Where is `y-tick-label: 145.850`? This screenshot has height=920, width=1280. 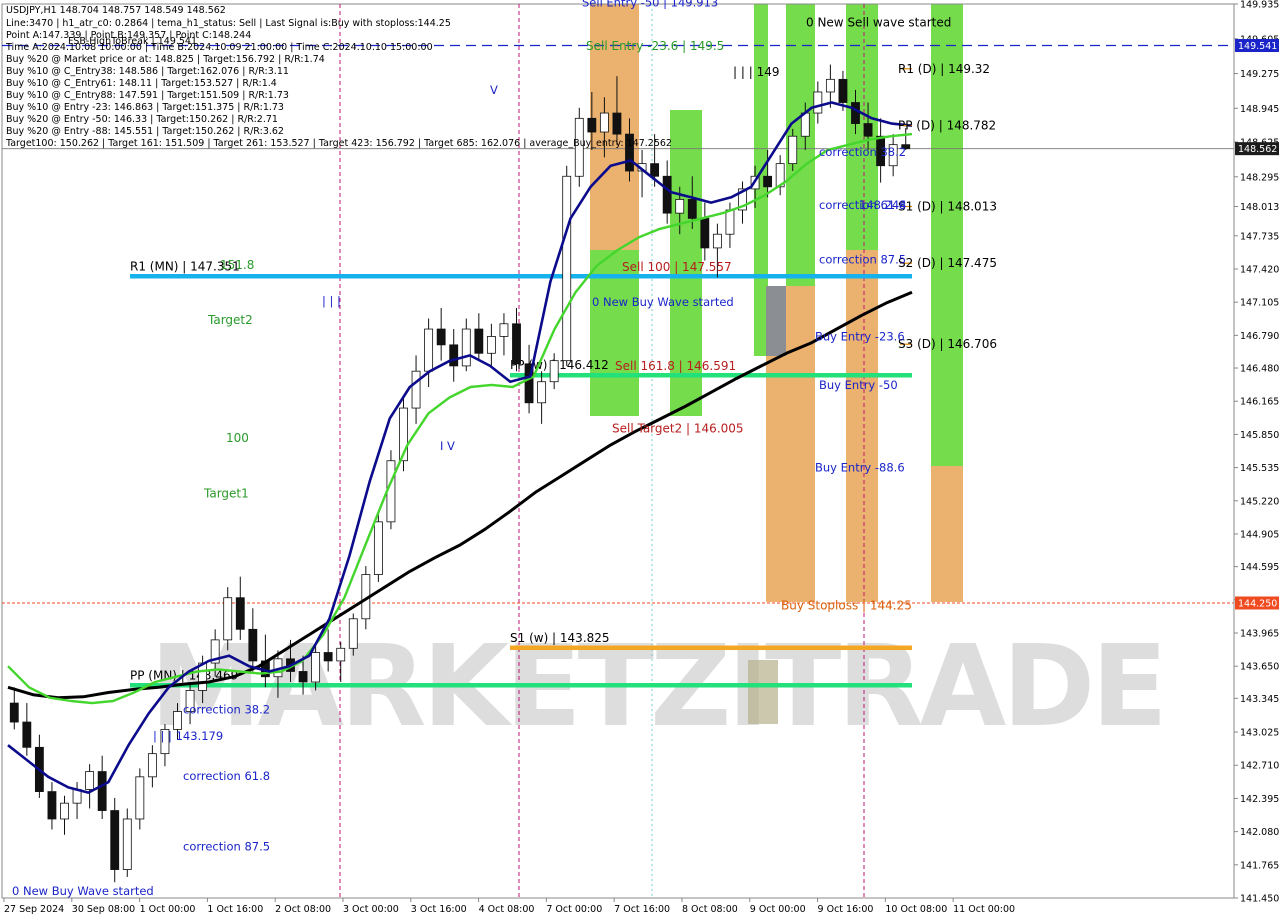
y-tick-label: 145.850 is located at coordinates (1259, 435).